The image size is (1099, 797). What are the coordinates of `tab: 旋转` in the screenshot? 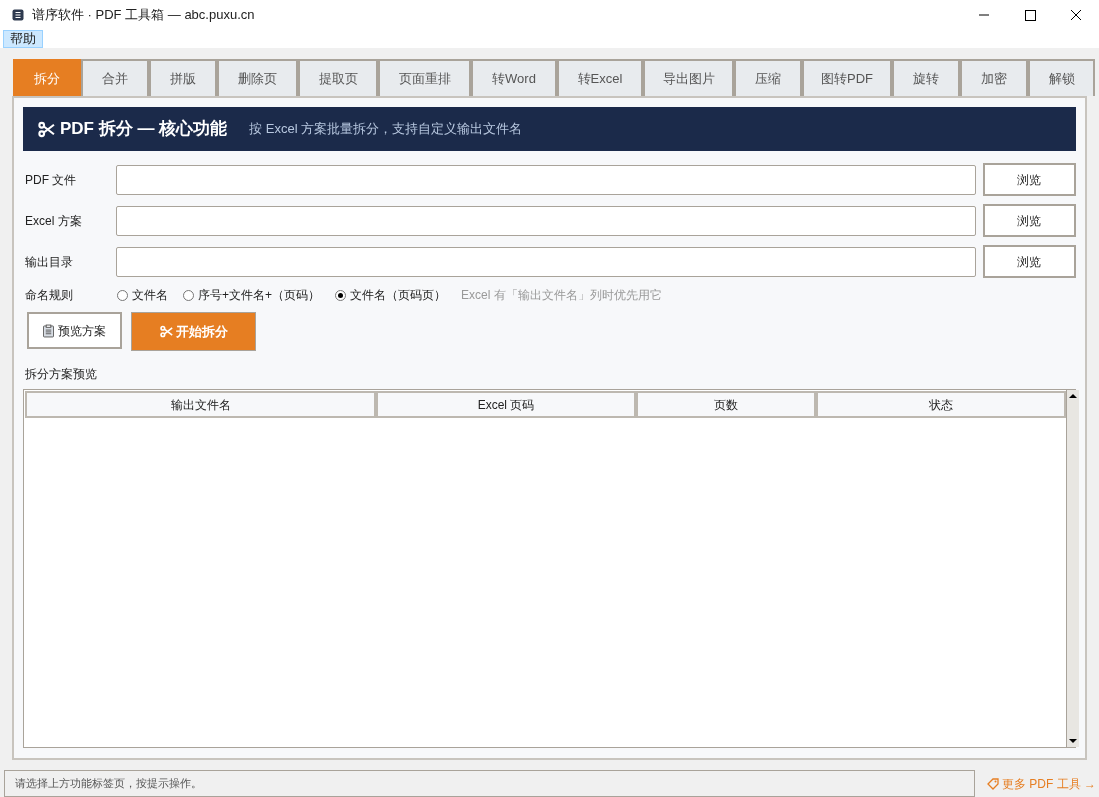 It's located at (926, 77).